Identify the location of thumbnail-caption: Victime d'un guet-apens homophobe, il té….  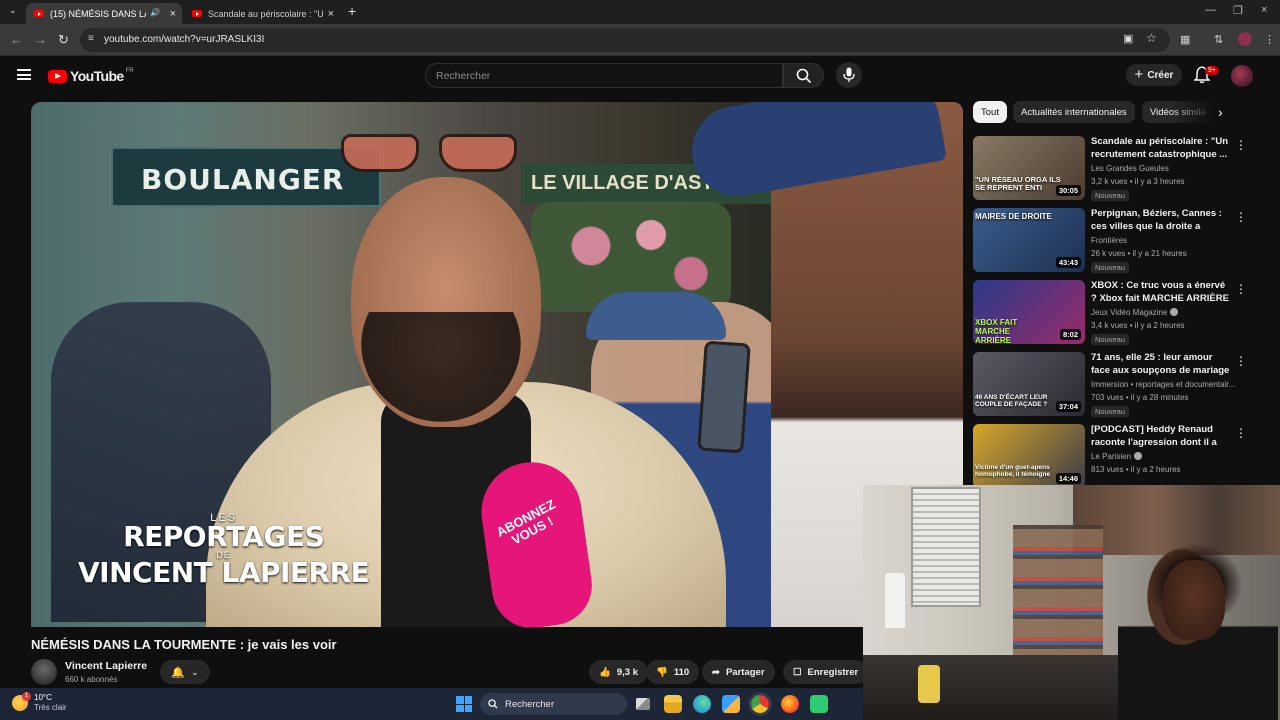
(1013, 471).